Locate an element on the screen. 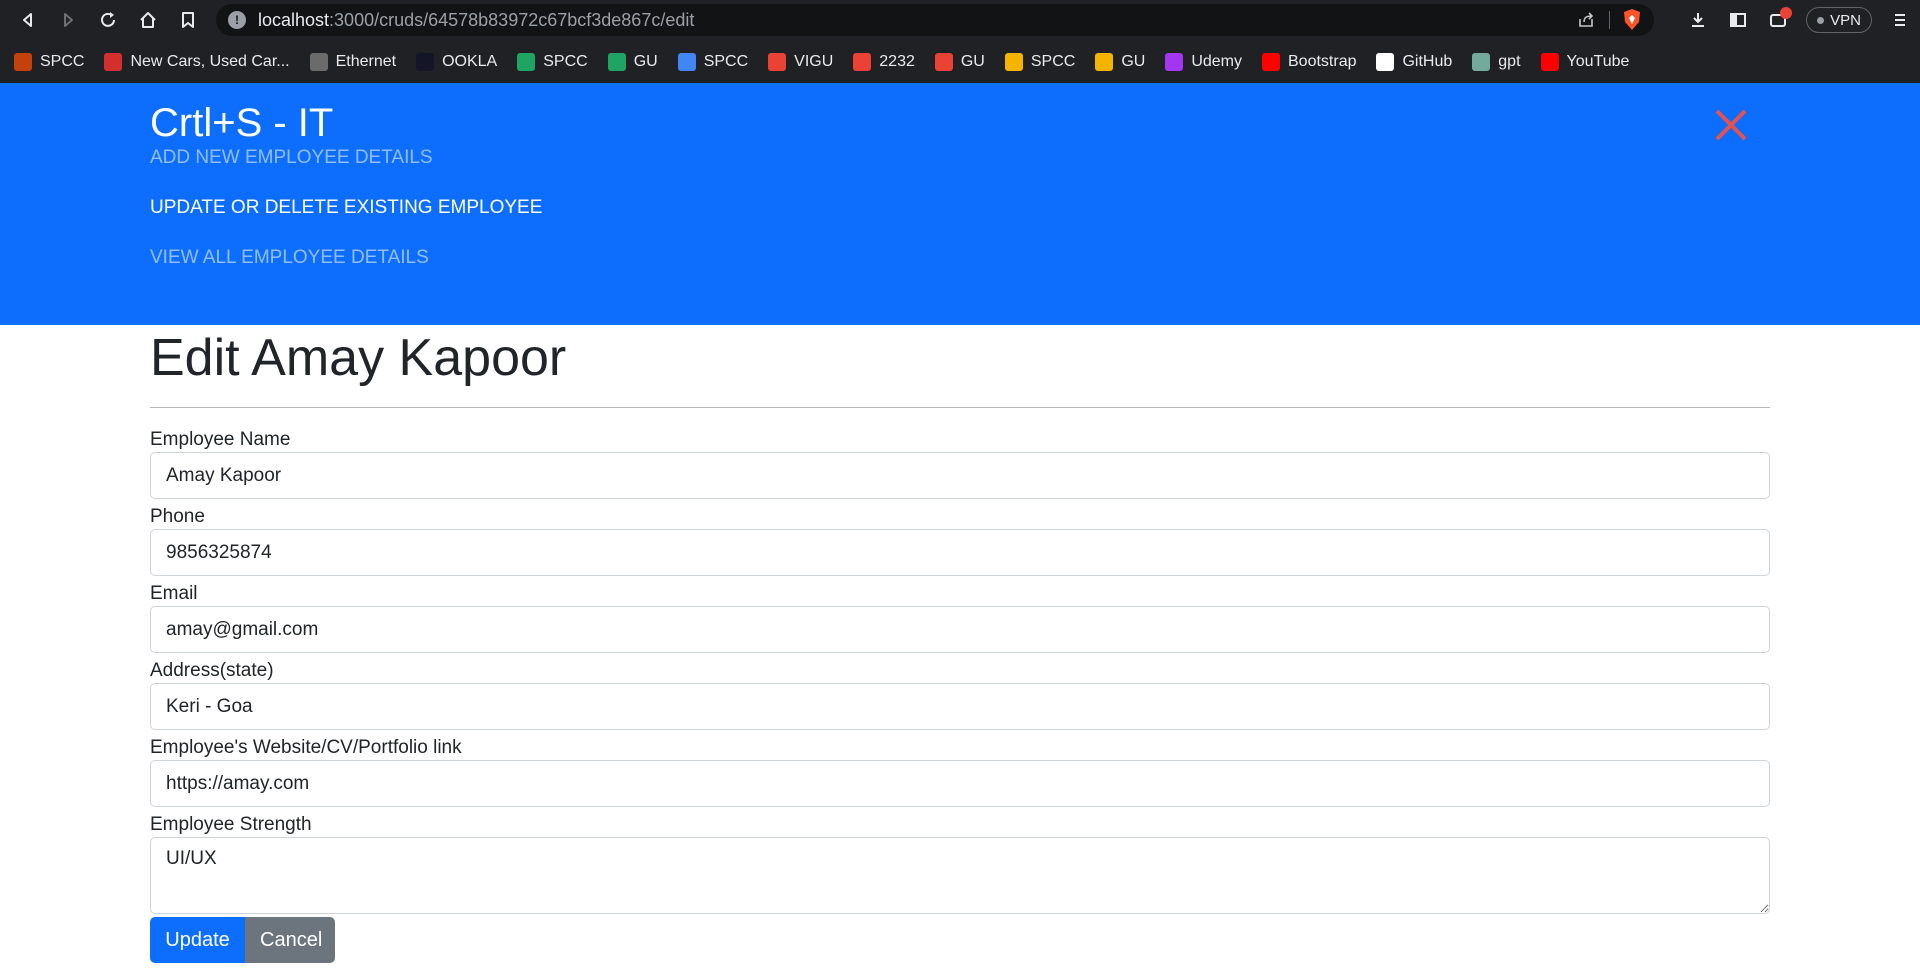 The width and height of the screenshot is (1920, 978). wallet-icon is located at coordinates (1778, 20).